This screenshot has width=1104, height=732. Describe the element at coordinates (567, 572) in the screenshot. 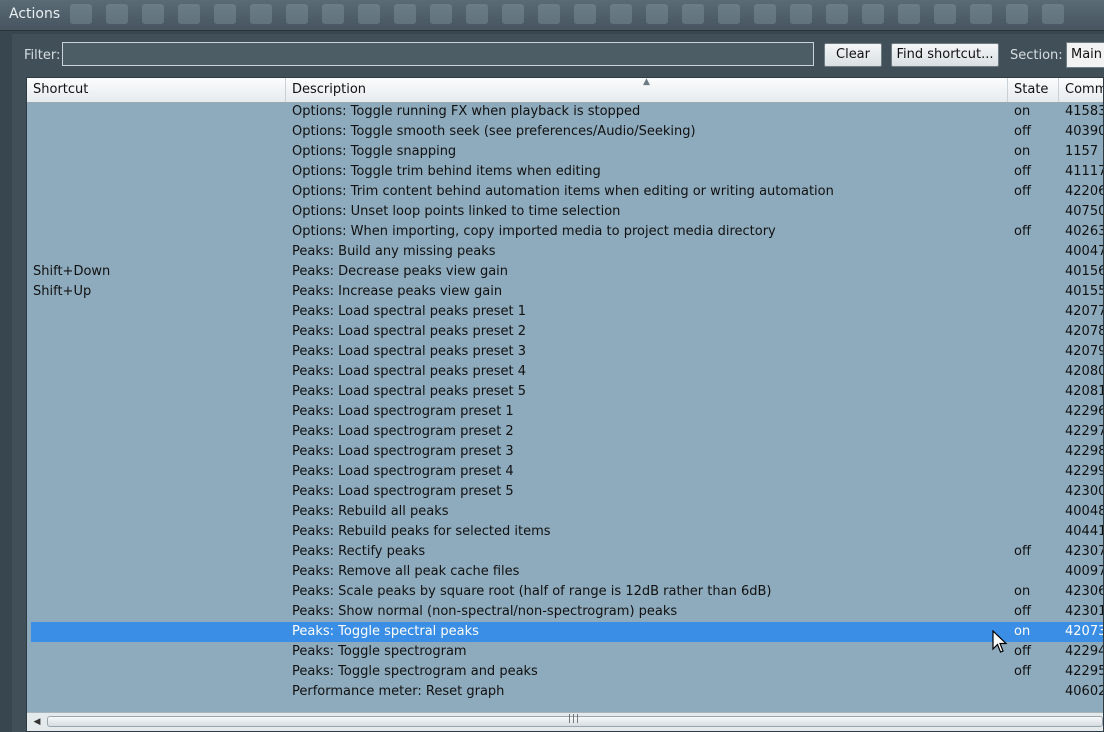

I see `table-row: Peaks: Remove all peak cache files 40097` at that location.